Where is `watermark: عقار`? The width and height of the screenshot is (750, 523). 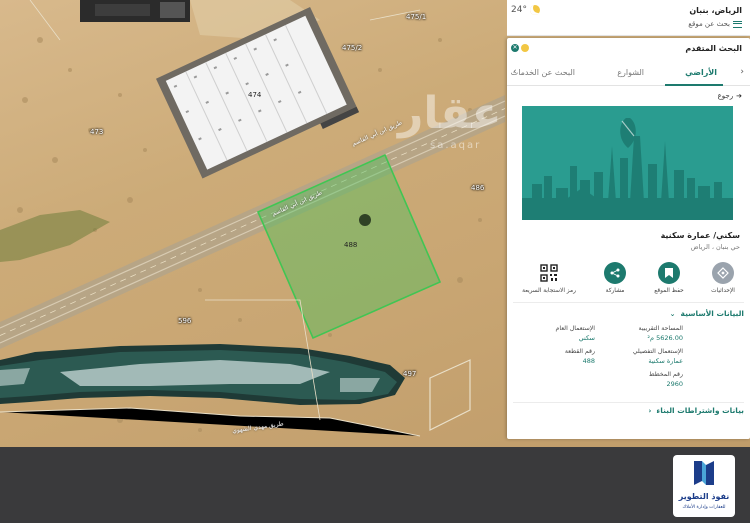
watermark: عقار is located at coordinates (450, 113).